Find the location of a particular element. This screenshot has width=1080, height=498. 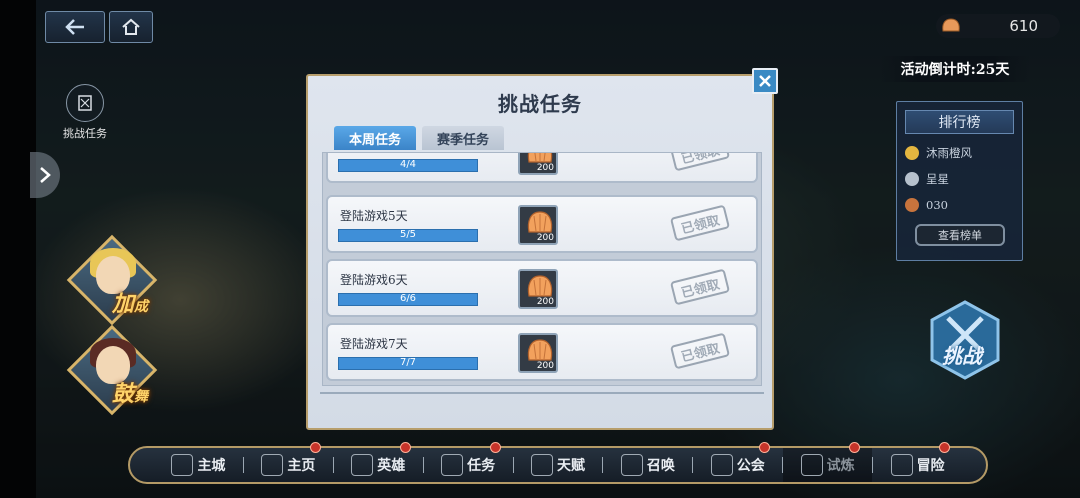

task-progress-text: 4/4 is located at coordinates (408, 164).